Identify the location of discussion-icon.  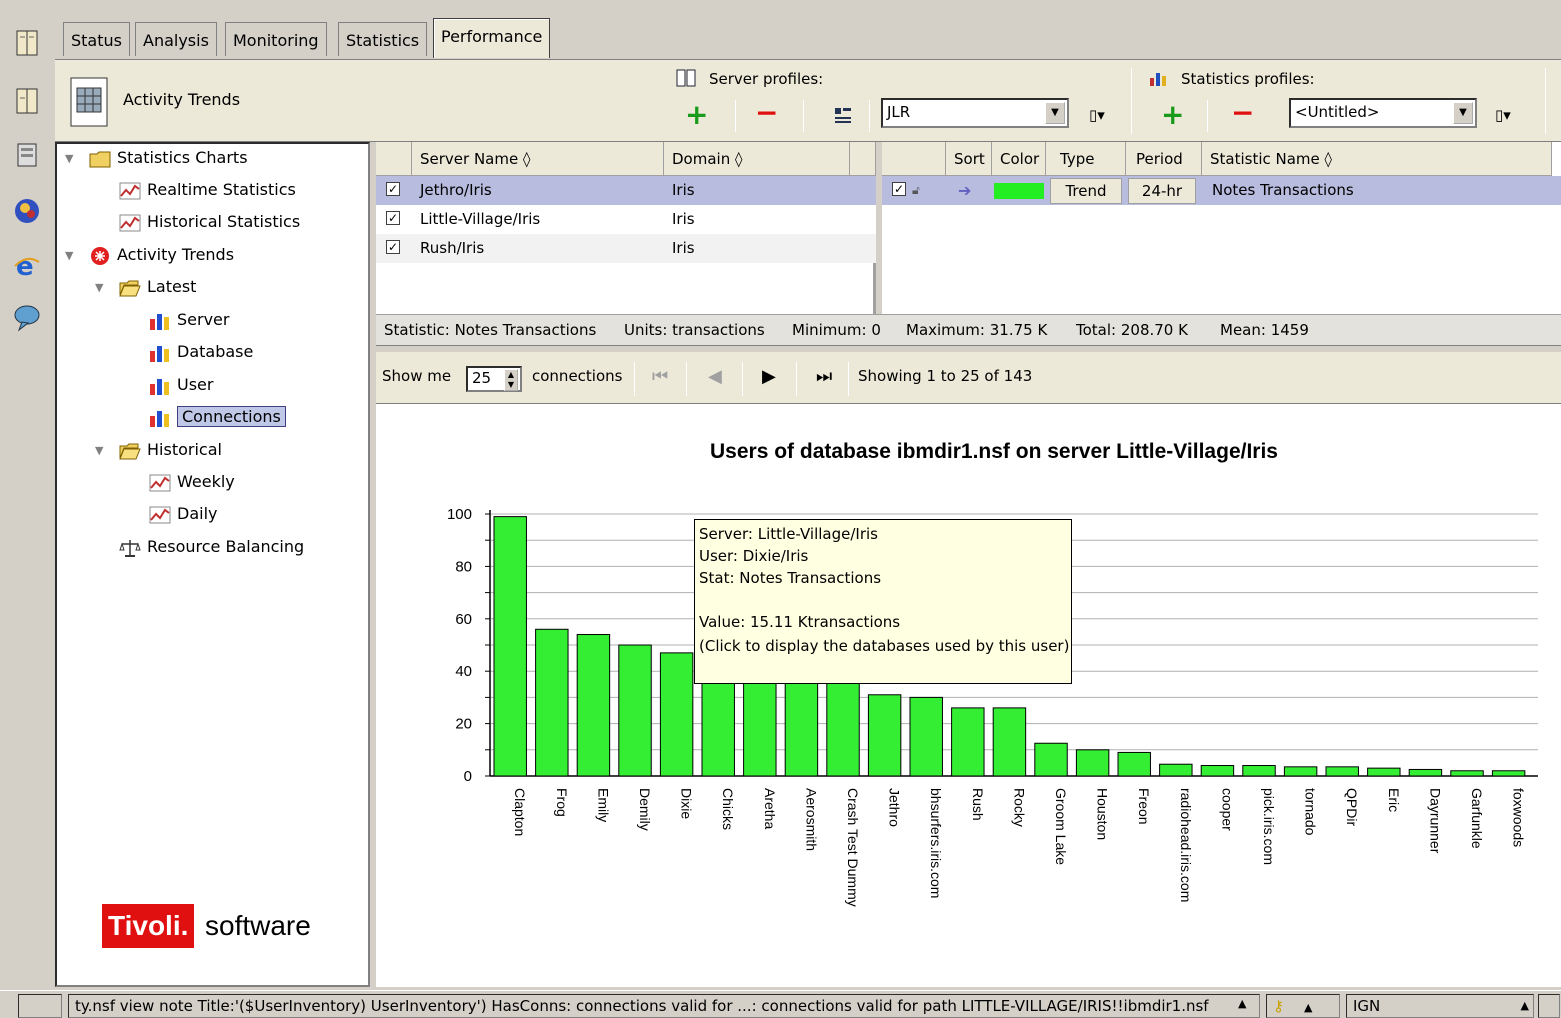
(27, 317).